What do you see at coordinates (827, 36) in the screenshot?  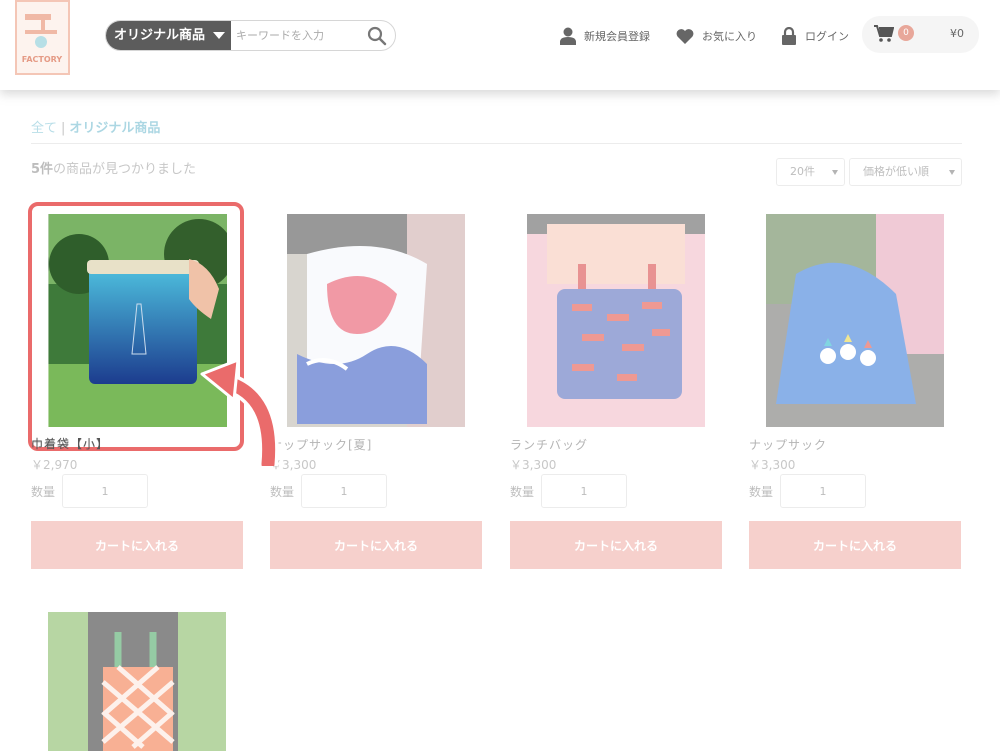 I see `login-label: ログイン` at bounding box center [827, 36].